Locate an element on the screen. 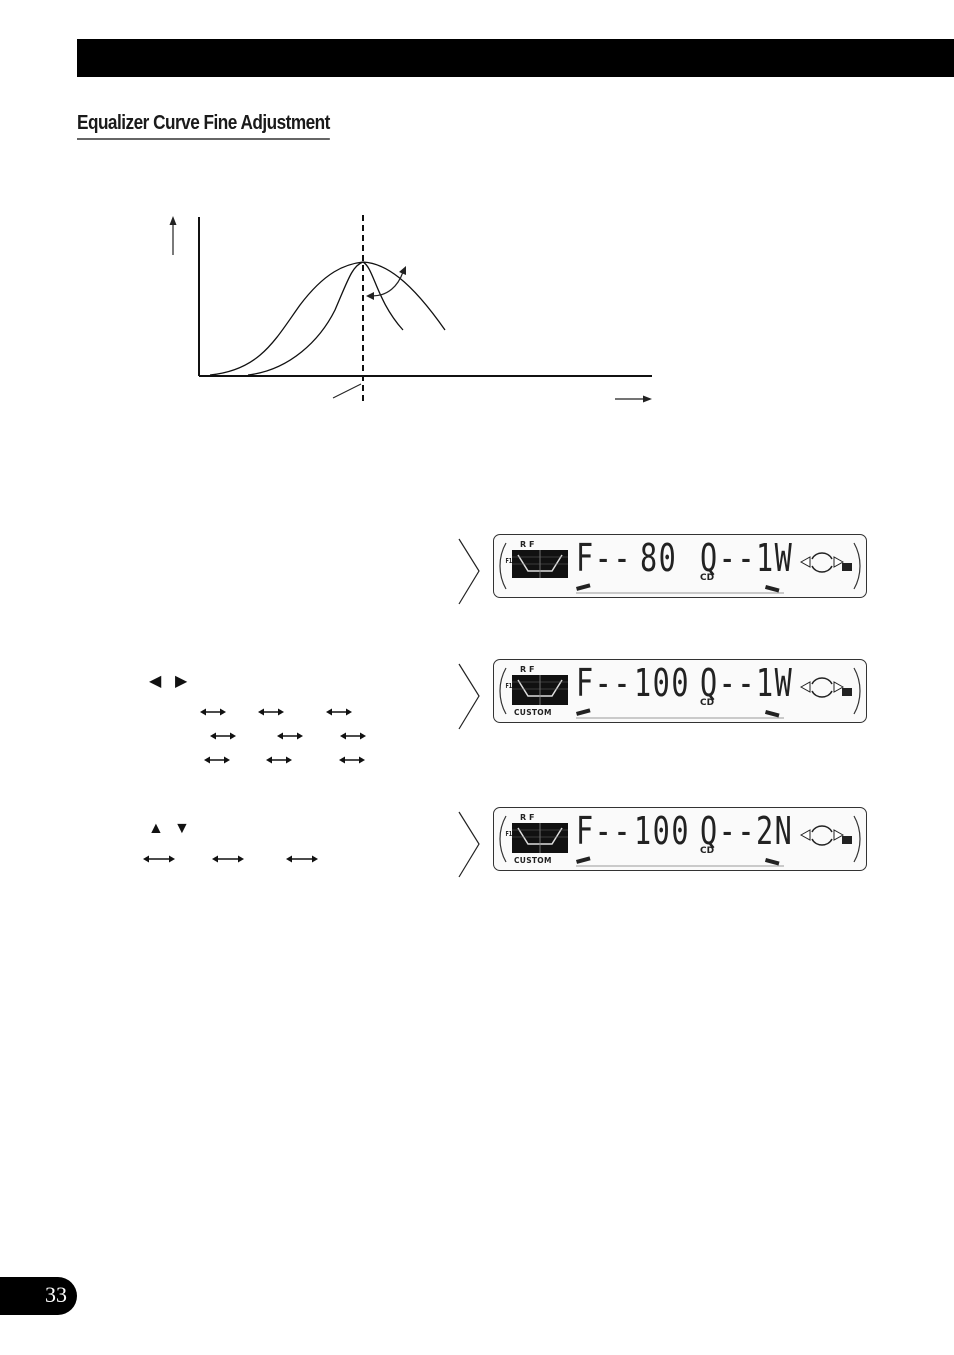 Image resolution: width=954 pixels, height=1355 pixels. lcd-display-step-2: R F F1 CUSTOM F-- 100 Q-- 1W CD is located at coordinates (663, 694).